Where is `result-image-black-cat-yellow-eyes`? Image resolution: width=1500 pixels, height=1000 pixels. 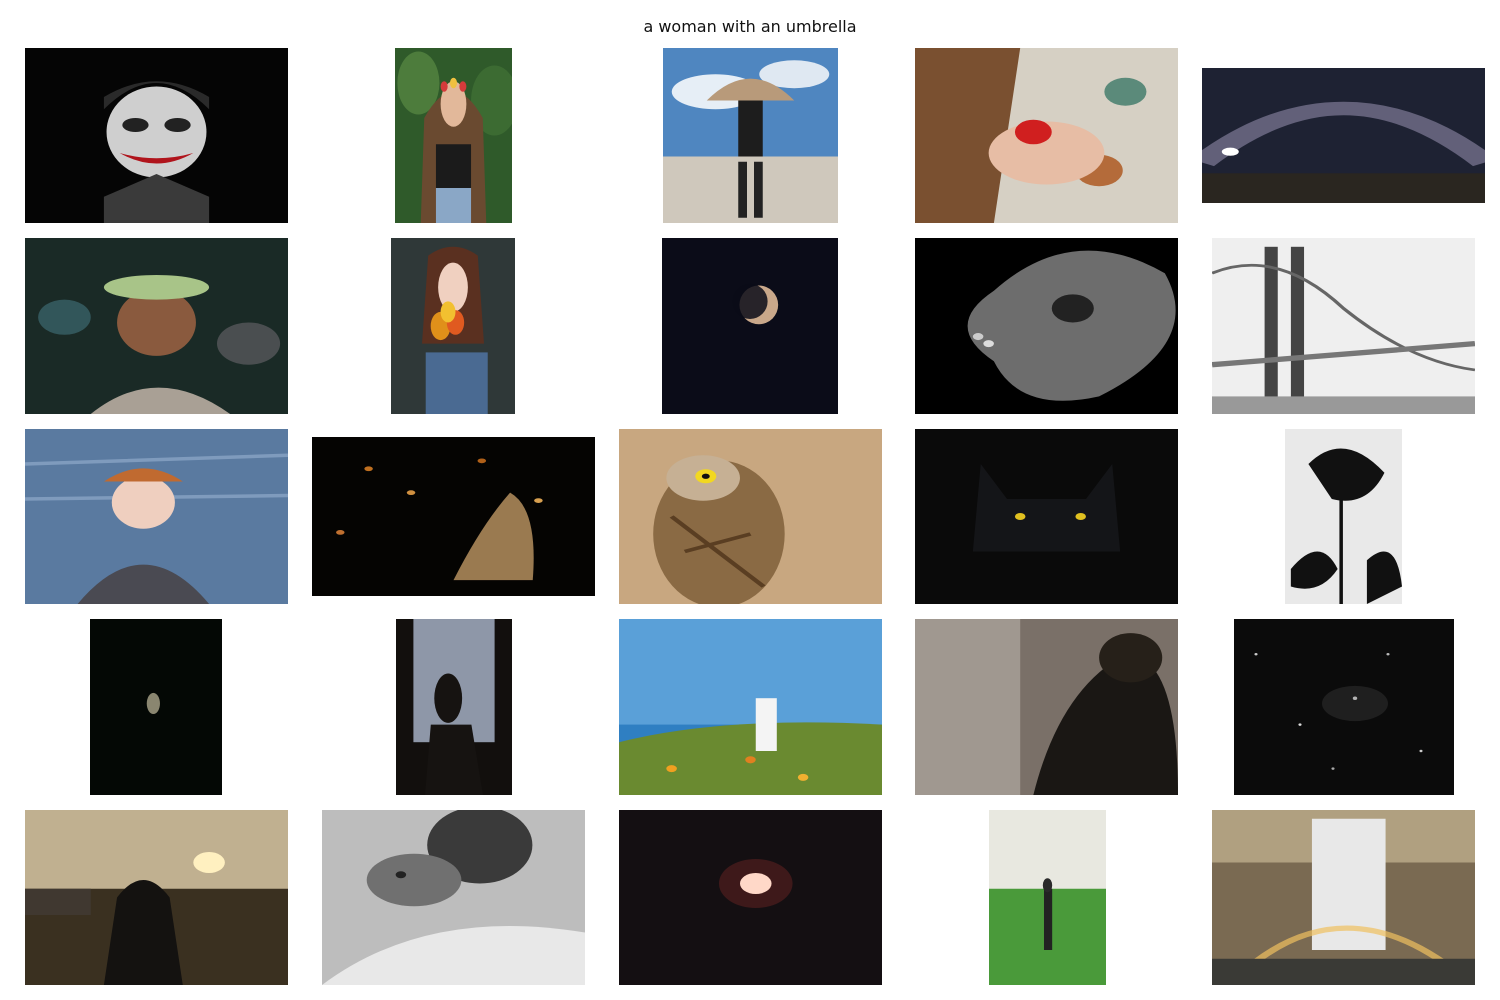 result-image-black-cat-yellow-eyes is located at coordinates (1046, 516).